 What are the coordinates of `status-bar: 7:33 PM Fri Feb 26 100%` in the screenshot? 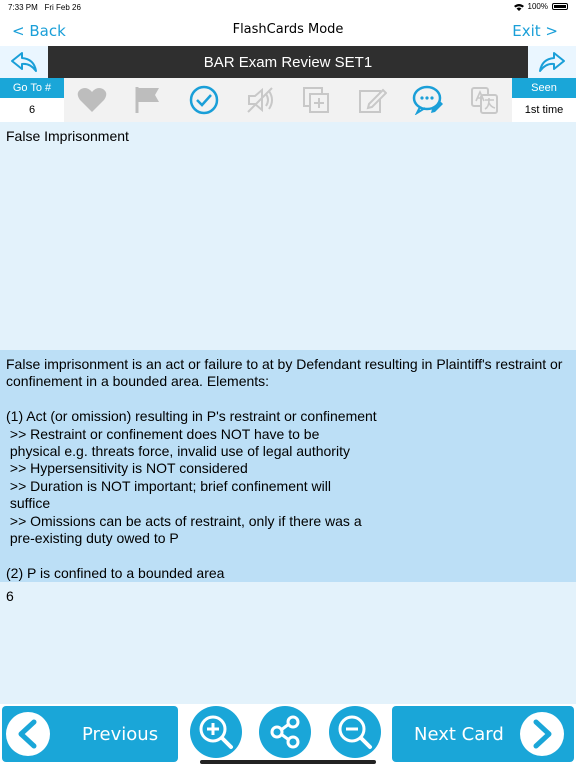 It's located at (288, 7).